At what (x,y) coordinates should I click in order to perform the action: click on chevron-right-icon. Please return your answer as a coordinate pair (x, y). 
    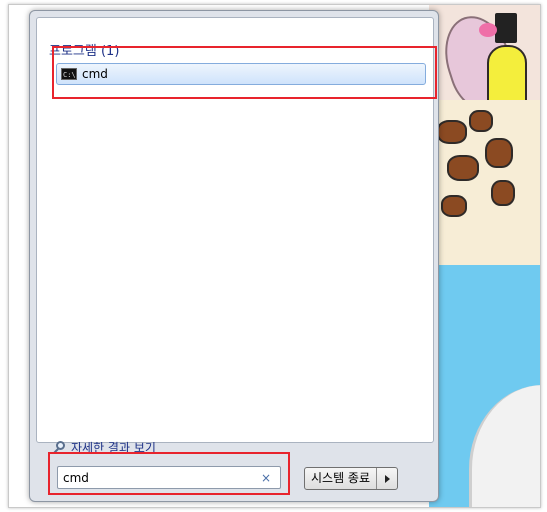
    Looking at the image, I should click on (387, 478).